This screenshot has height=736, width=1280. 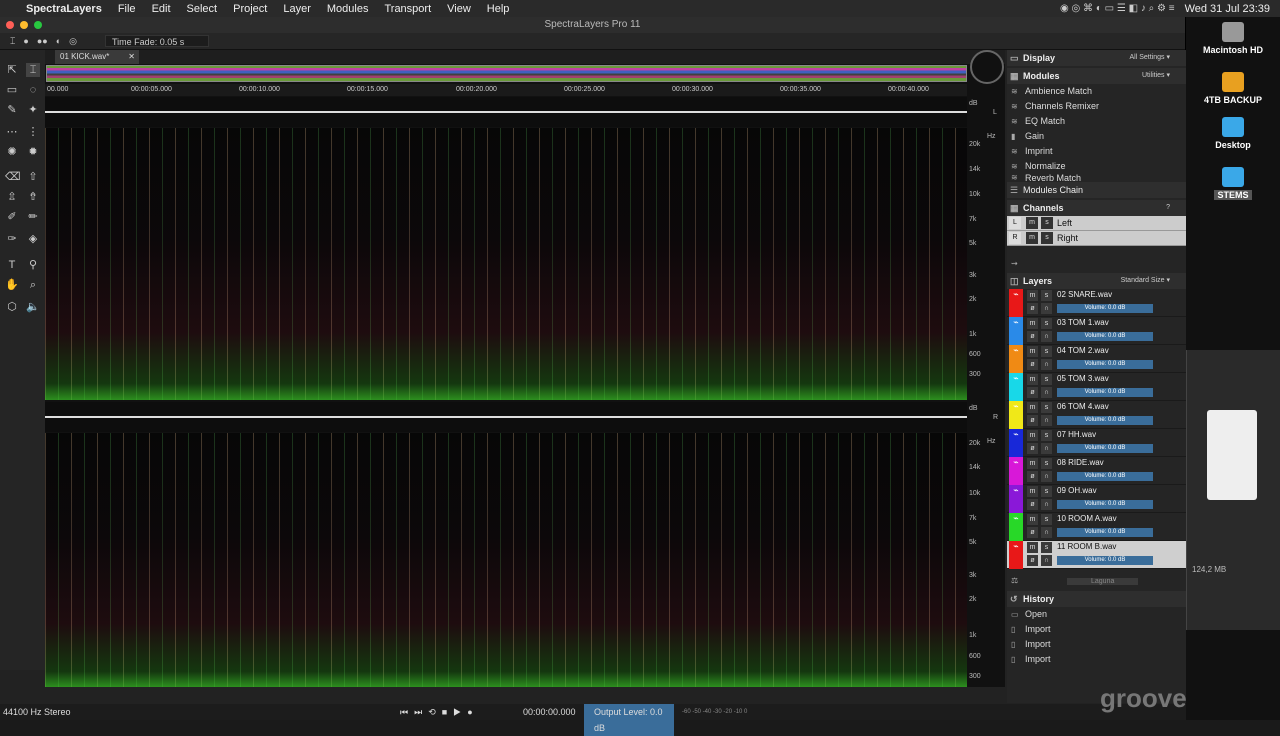 I want to click on sparkle-icon: ✹, so click(x=33, y=152).